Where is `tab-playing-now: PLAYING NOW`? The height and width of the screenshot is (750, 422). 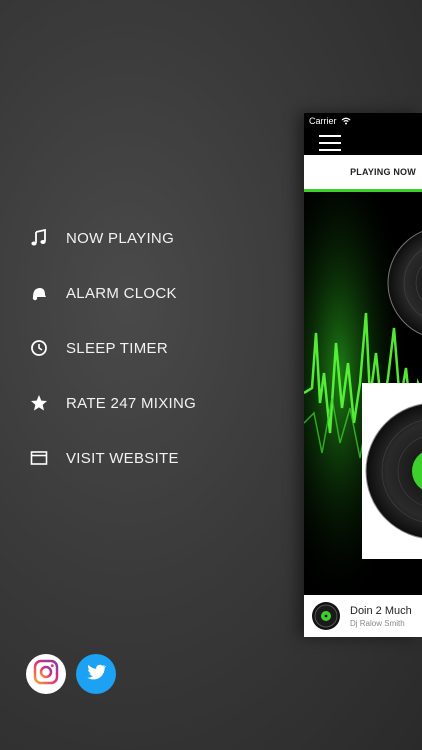 tab-playing-now: PLAYING NOW is located at coordinates (383, 172).